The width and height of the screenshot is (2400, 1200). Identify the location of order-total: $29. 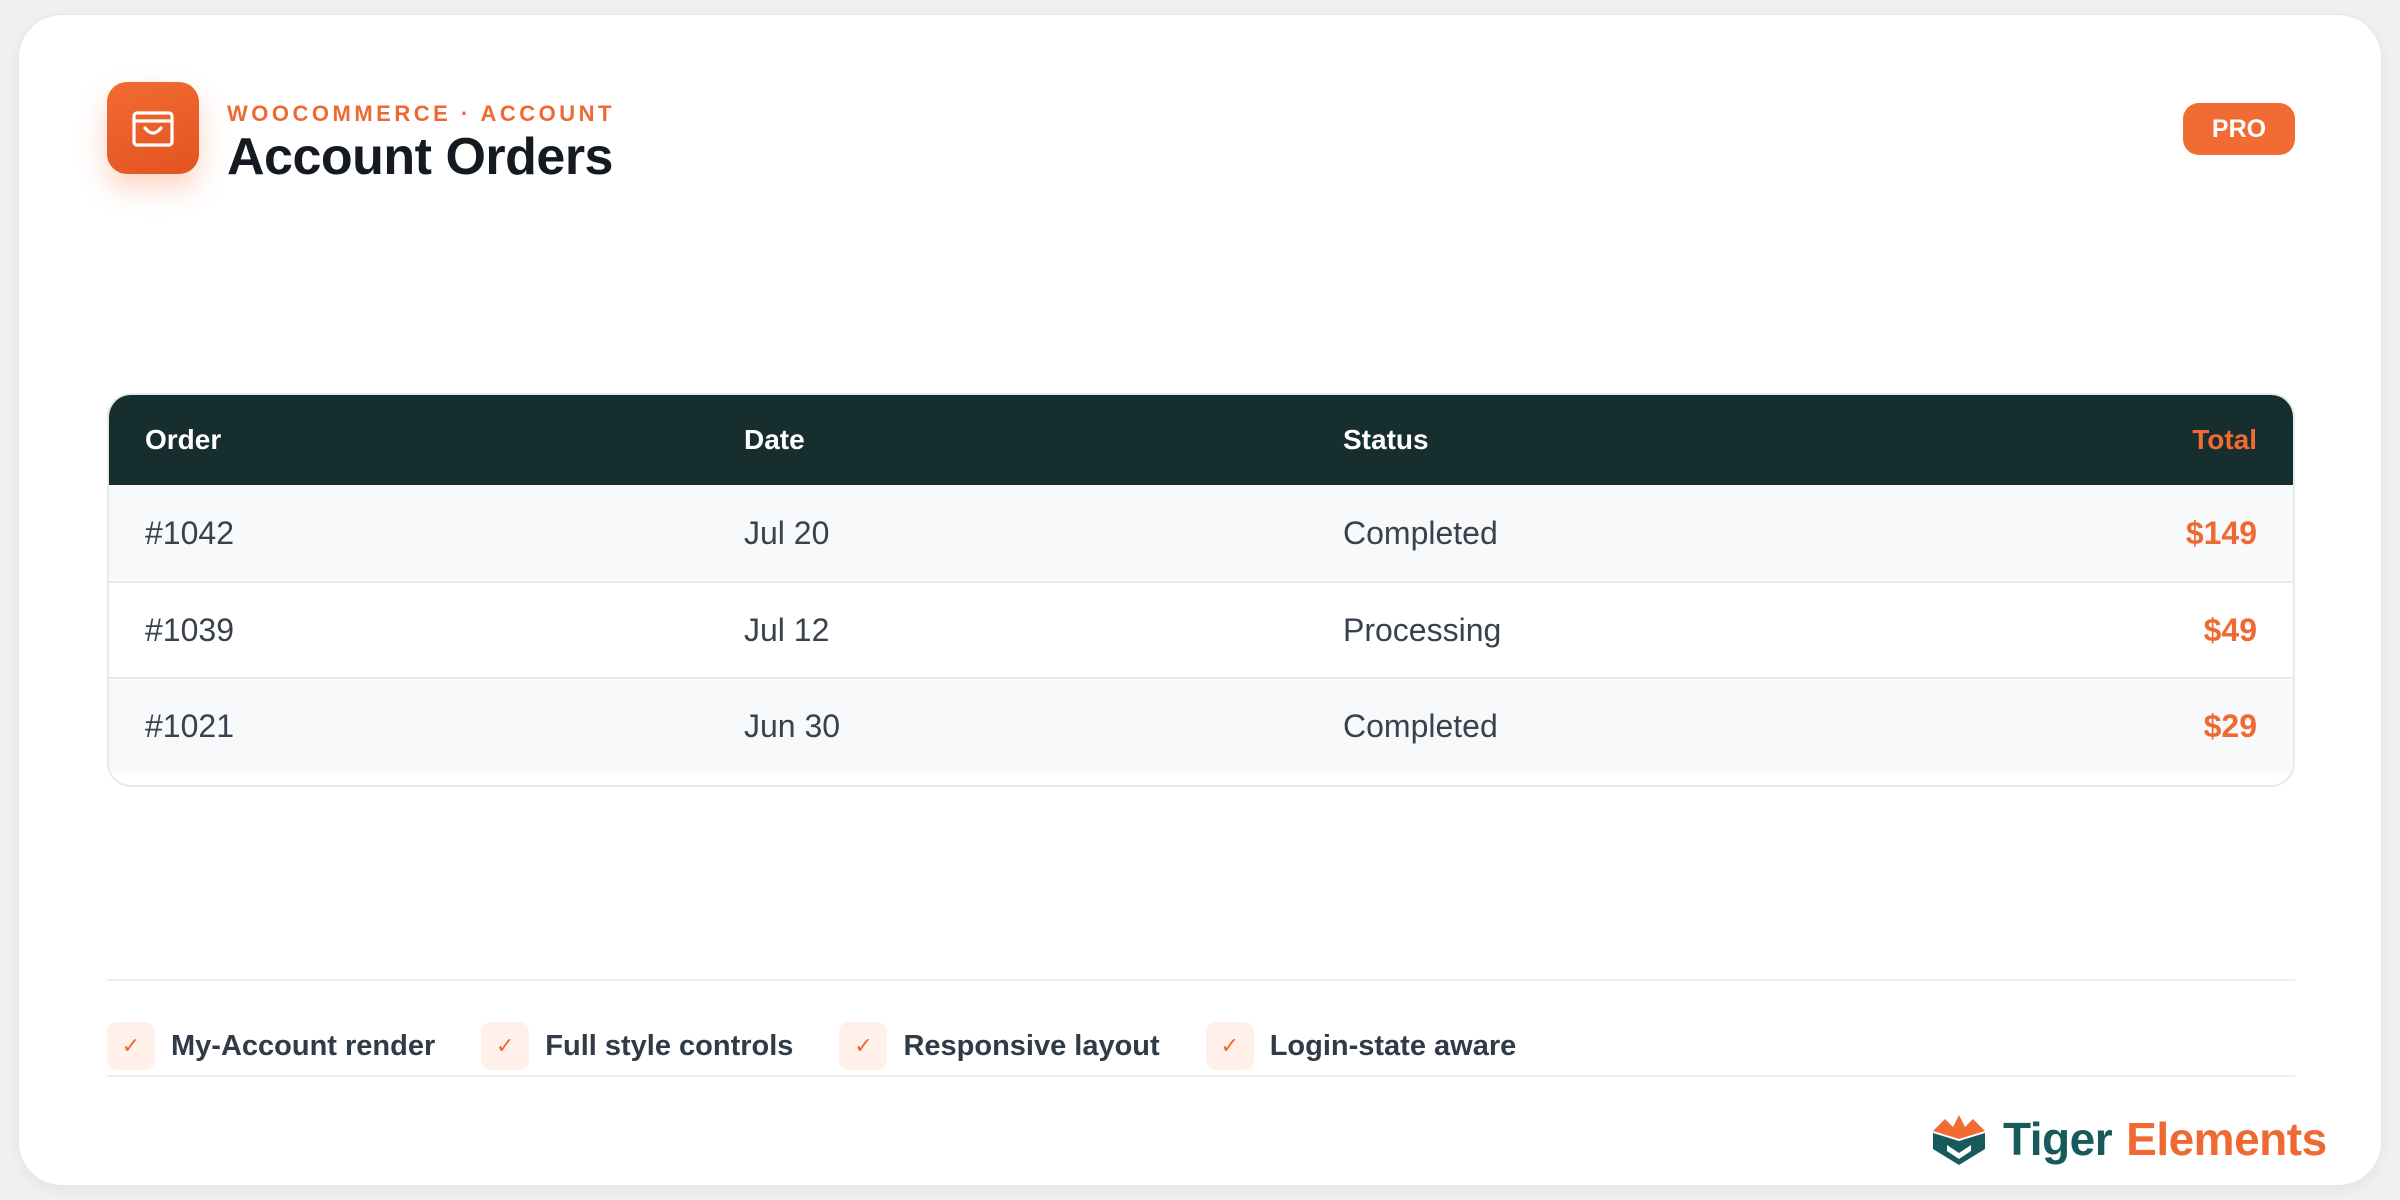
(2230, 725).